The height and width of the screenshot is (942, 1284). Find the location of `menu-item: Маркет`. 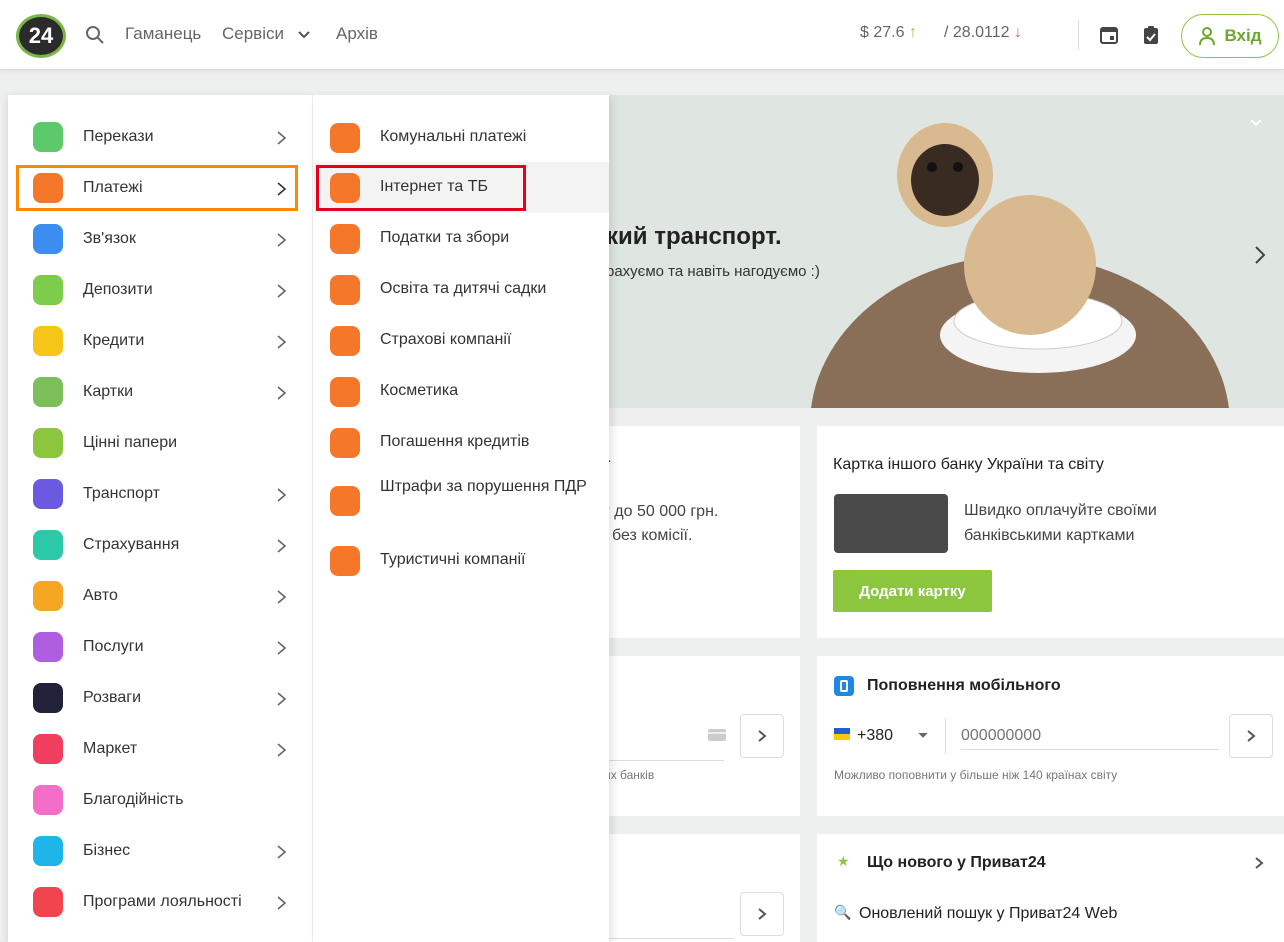

menu-item: Маркет is located at coordinates (160, 749).